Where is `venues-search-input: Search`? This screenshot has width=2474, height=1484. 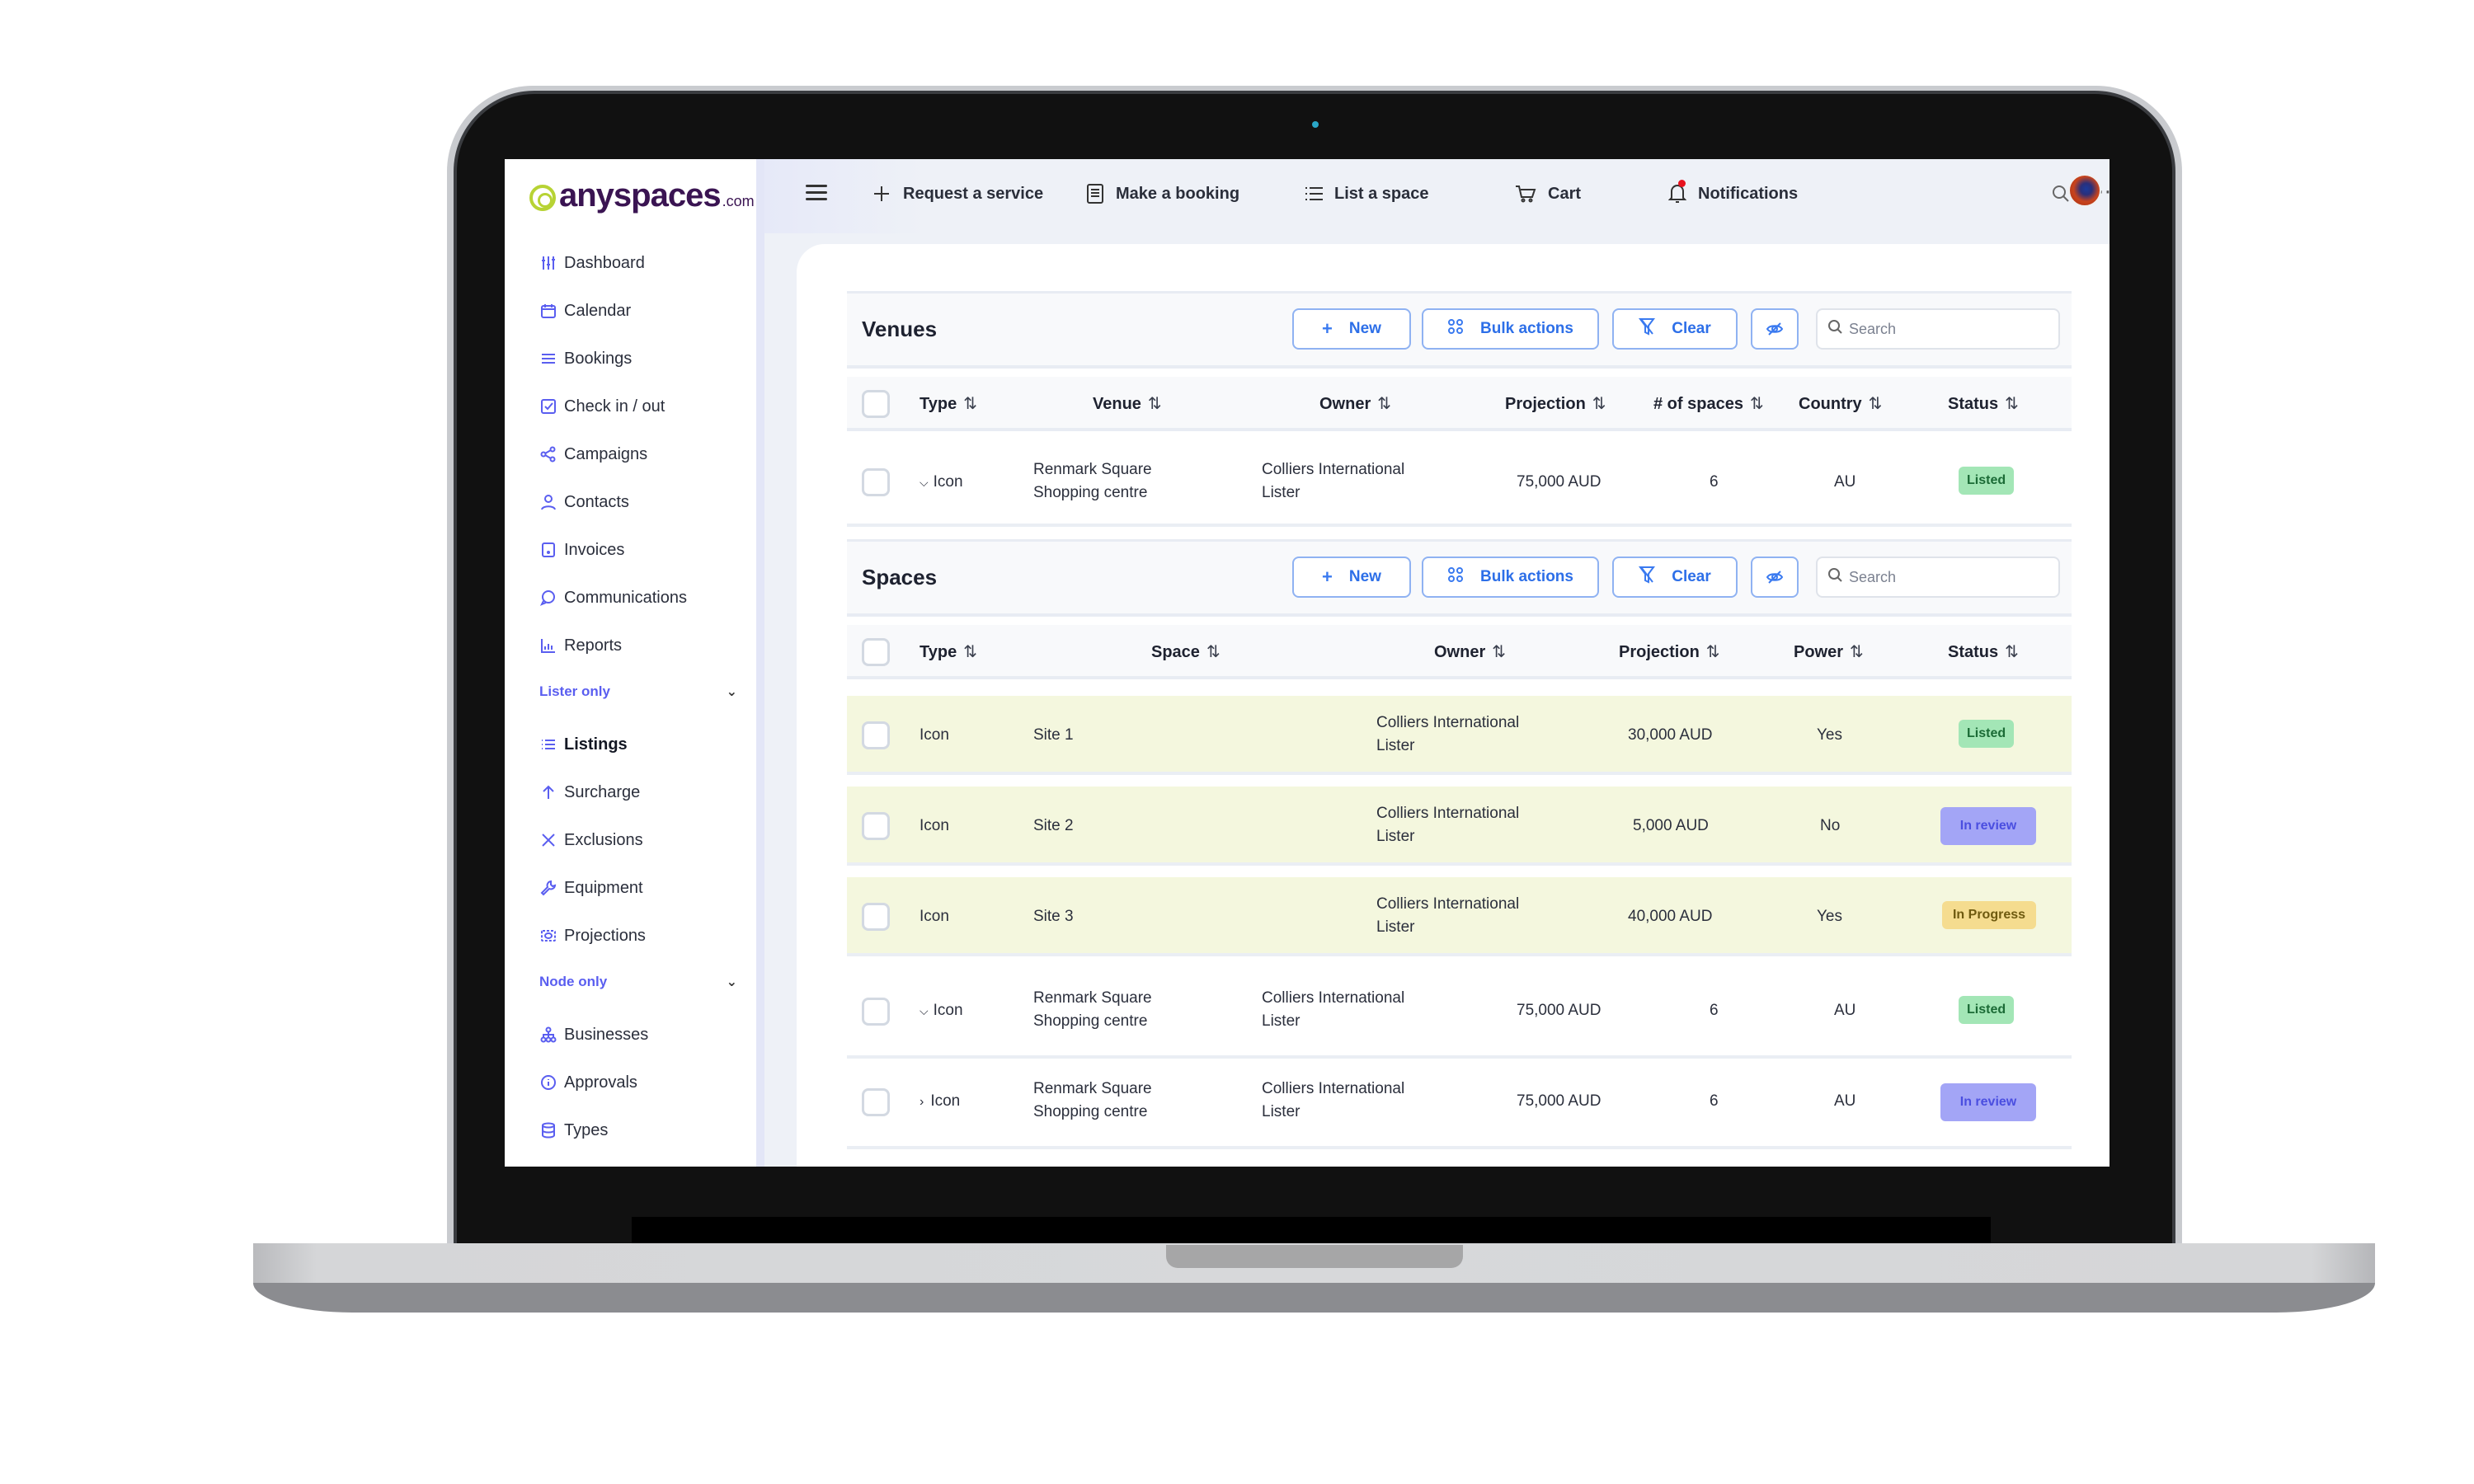
venues-search-input: Search is located at coordinates (1938, 329).